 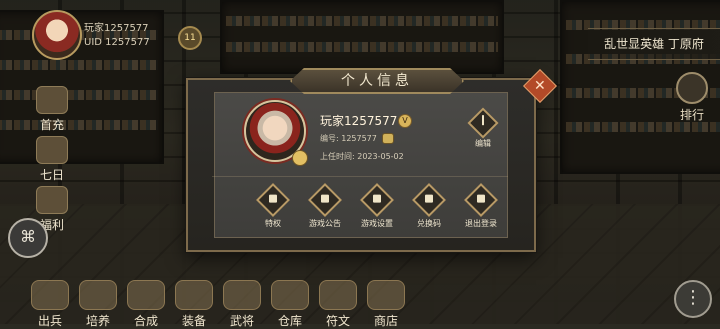 I want to click on action-label: 退出登录, so click(x=481, y=223).